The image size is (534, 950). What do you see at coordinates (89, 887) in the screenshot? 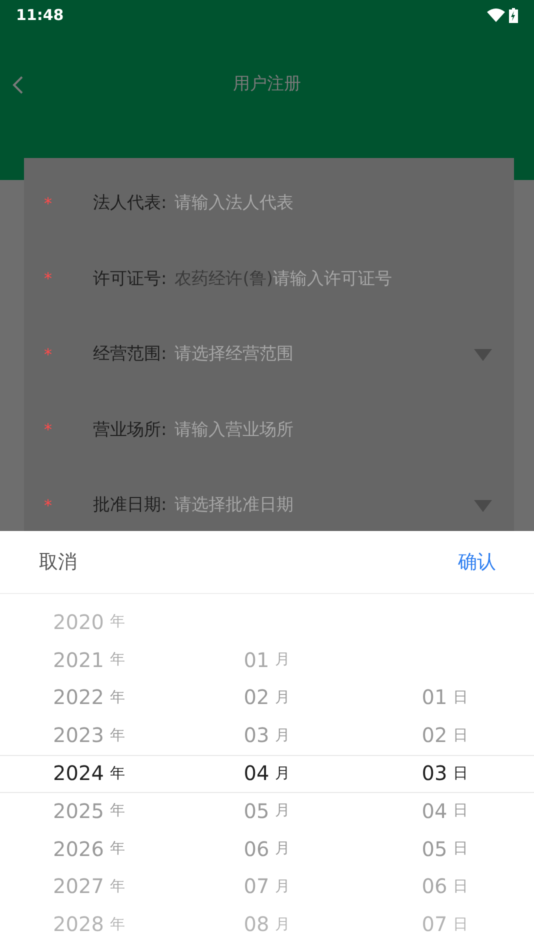
I see `picker-option: 2027 年` at bounding box center [89, 887].